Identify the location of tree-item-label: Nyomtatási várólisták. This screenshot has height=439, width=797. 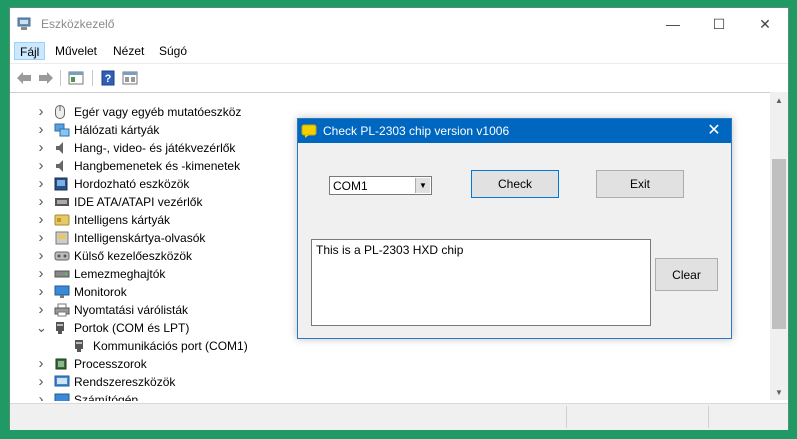
(131, 310).